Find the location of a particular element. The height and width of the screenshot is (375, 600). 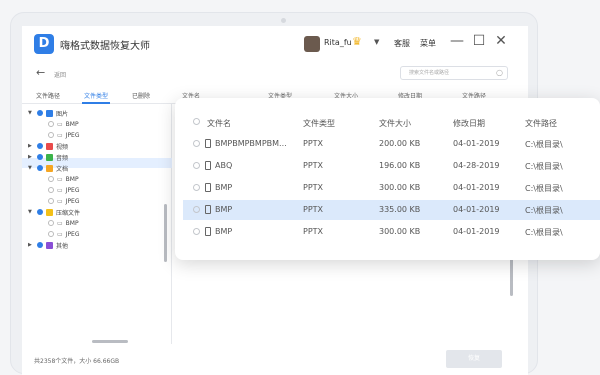

tab-deleted: 已删除 is located at coordinates (141, 95).